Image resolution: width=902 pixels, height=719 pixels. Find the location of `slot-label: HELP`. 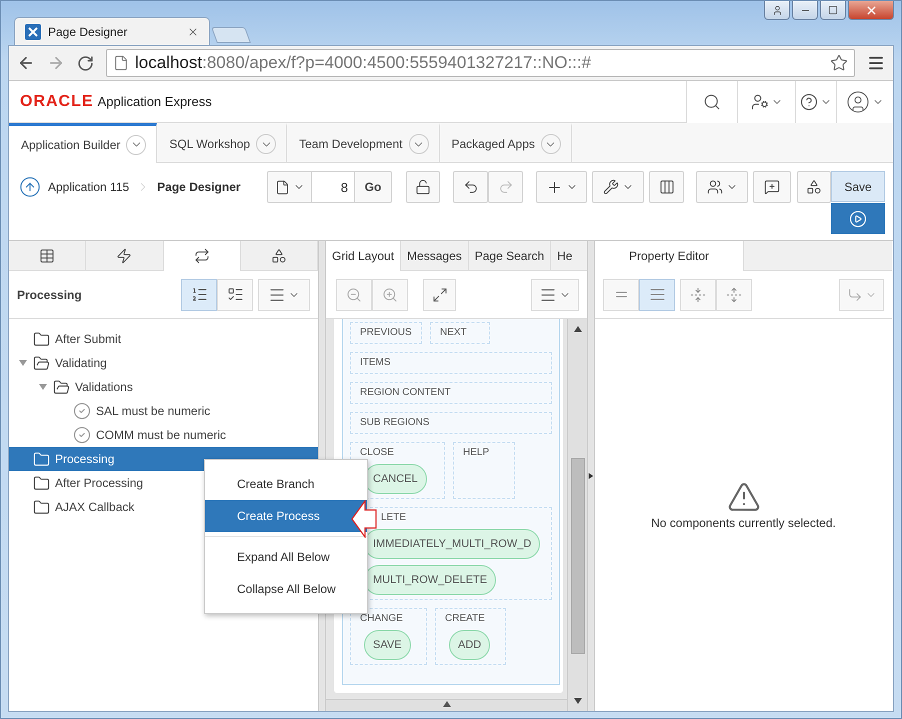

slot-label: HELP is located at coordinates (476, 452).